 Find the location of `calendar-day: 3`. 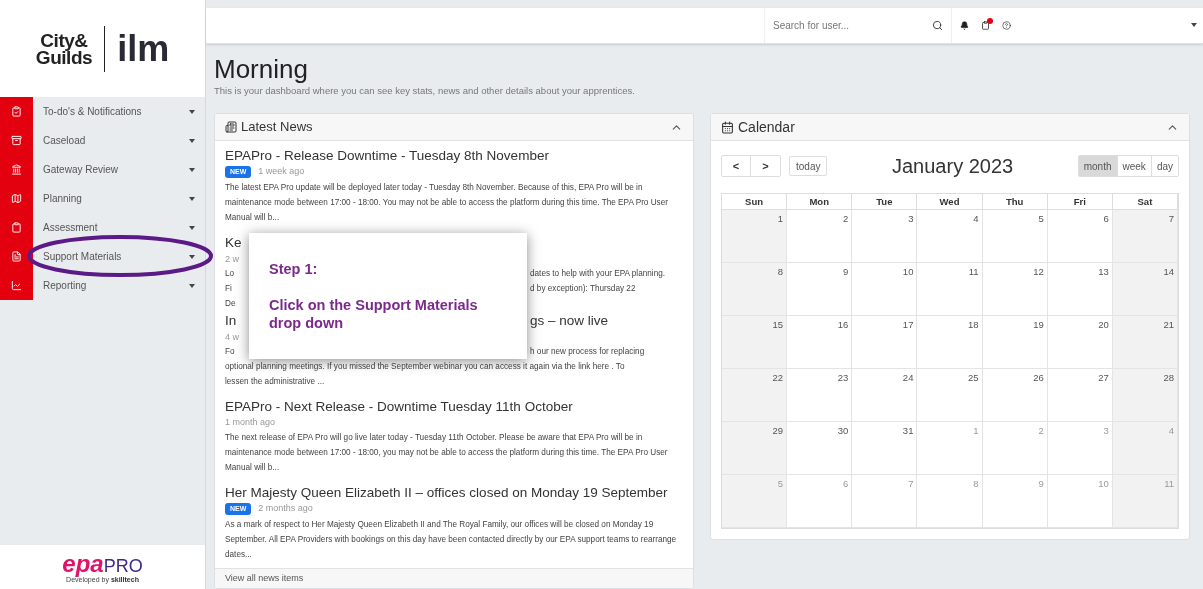

calendar-day: 3 is located at coordinates (911, 219).